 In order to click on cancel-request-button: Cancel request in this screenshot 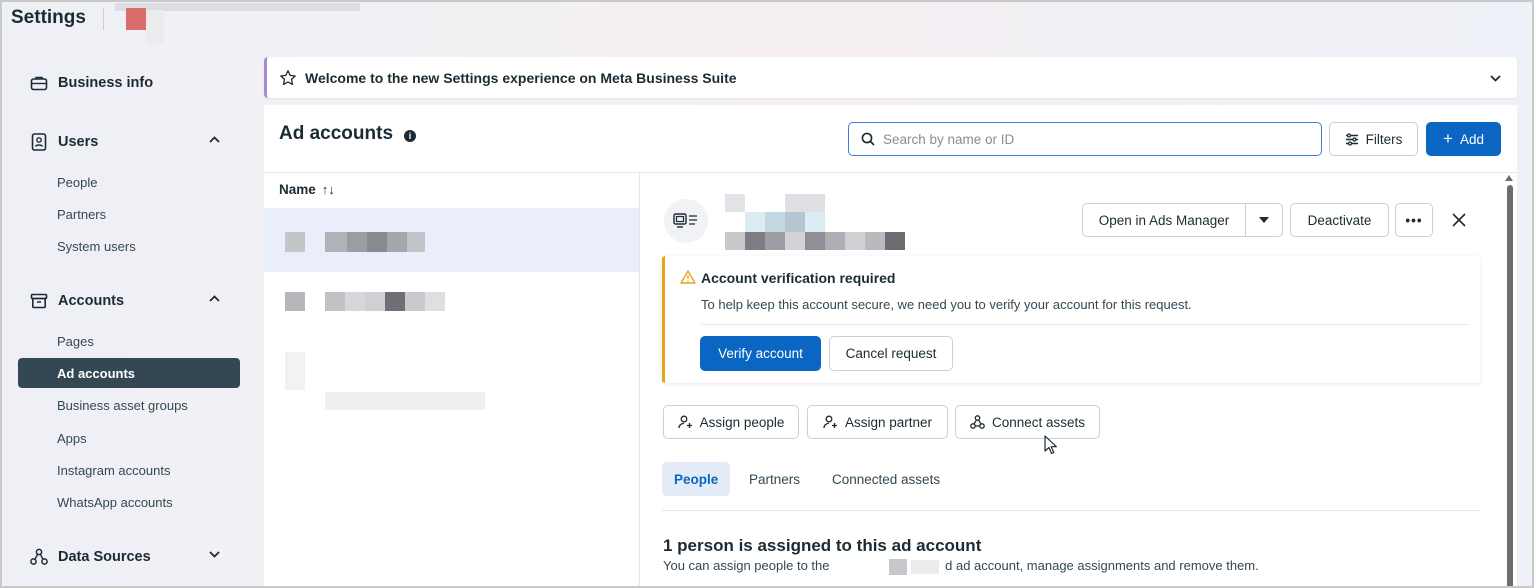, I will do `click(891, 353)`.